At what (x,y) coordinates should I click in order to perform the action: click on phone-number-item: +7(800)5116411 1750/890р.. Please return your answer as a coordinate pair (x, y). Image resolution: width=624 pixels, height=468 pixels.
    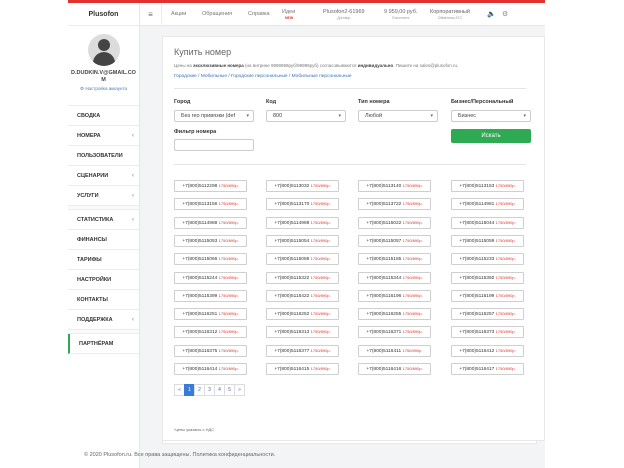
    Looking at the image, I should click on (394, 350).